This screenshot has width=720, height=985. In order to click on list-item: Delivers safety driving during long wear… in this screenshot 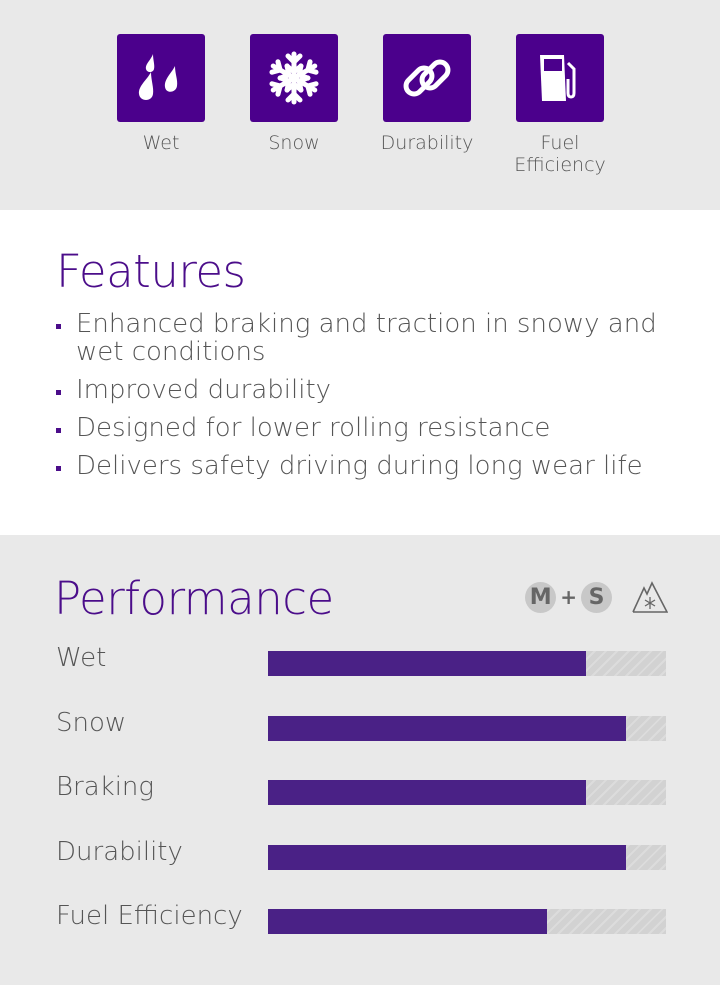, I will do `click(361, 466)`.